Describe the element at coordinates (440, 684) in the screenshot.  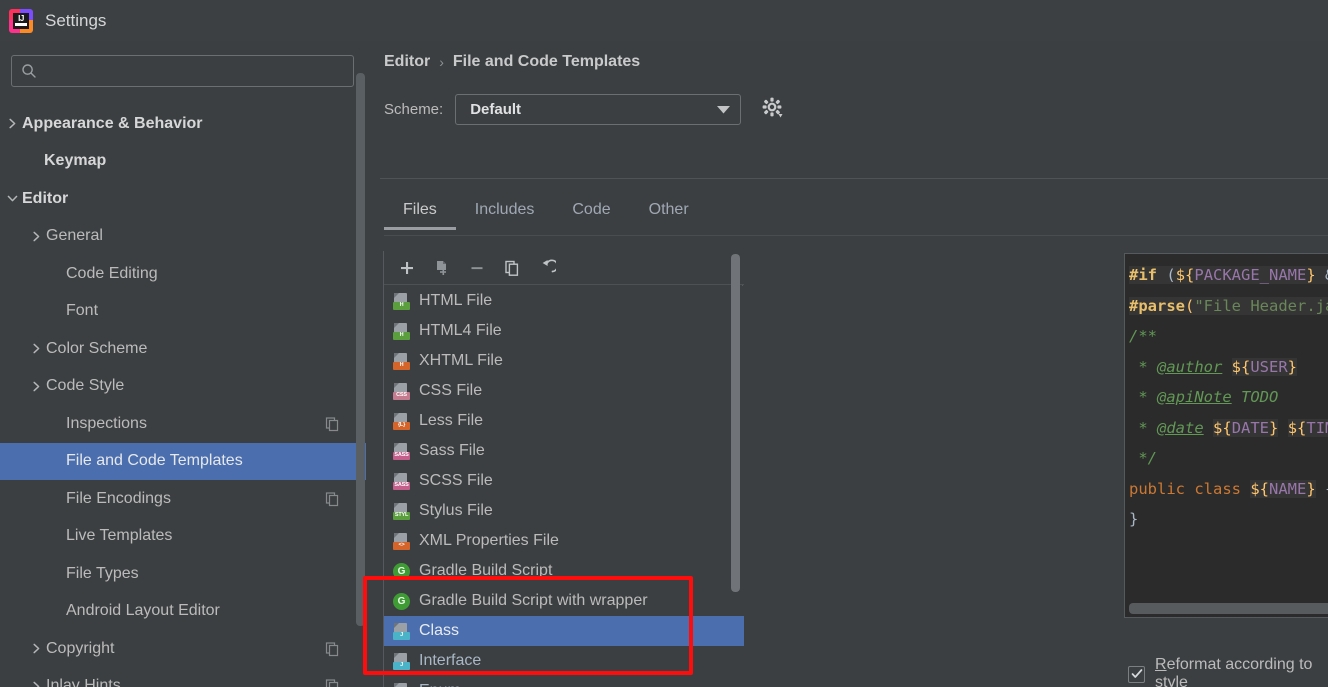
I see `template-name: Enum` at that location.